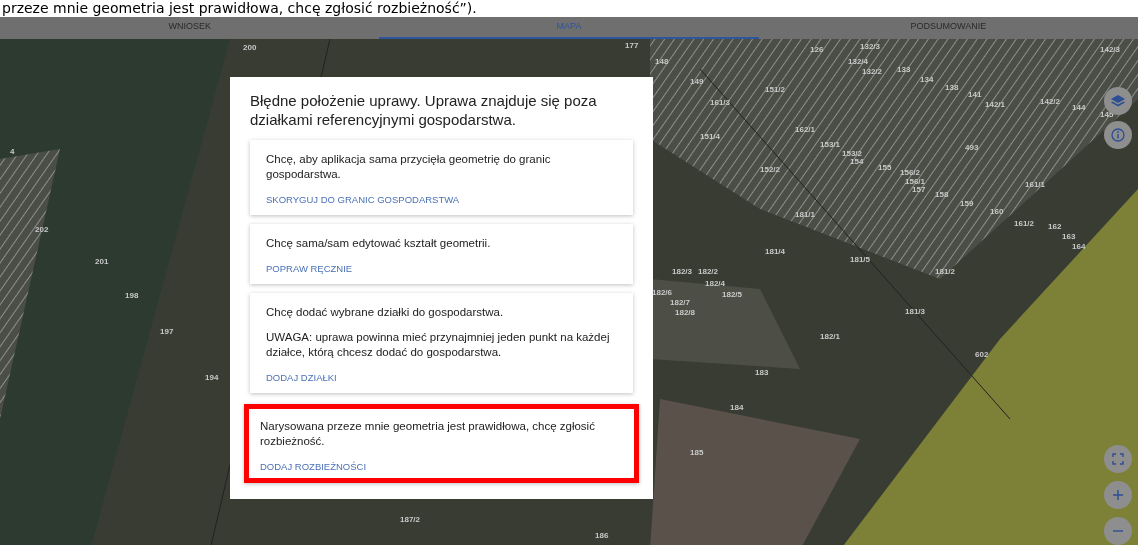 This screenshot has width=1138, height=545. Describe the element at coordinates (662, 61) in the screenshot. I see `parcel-label: 148` at that location.